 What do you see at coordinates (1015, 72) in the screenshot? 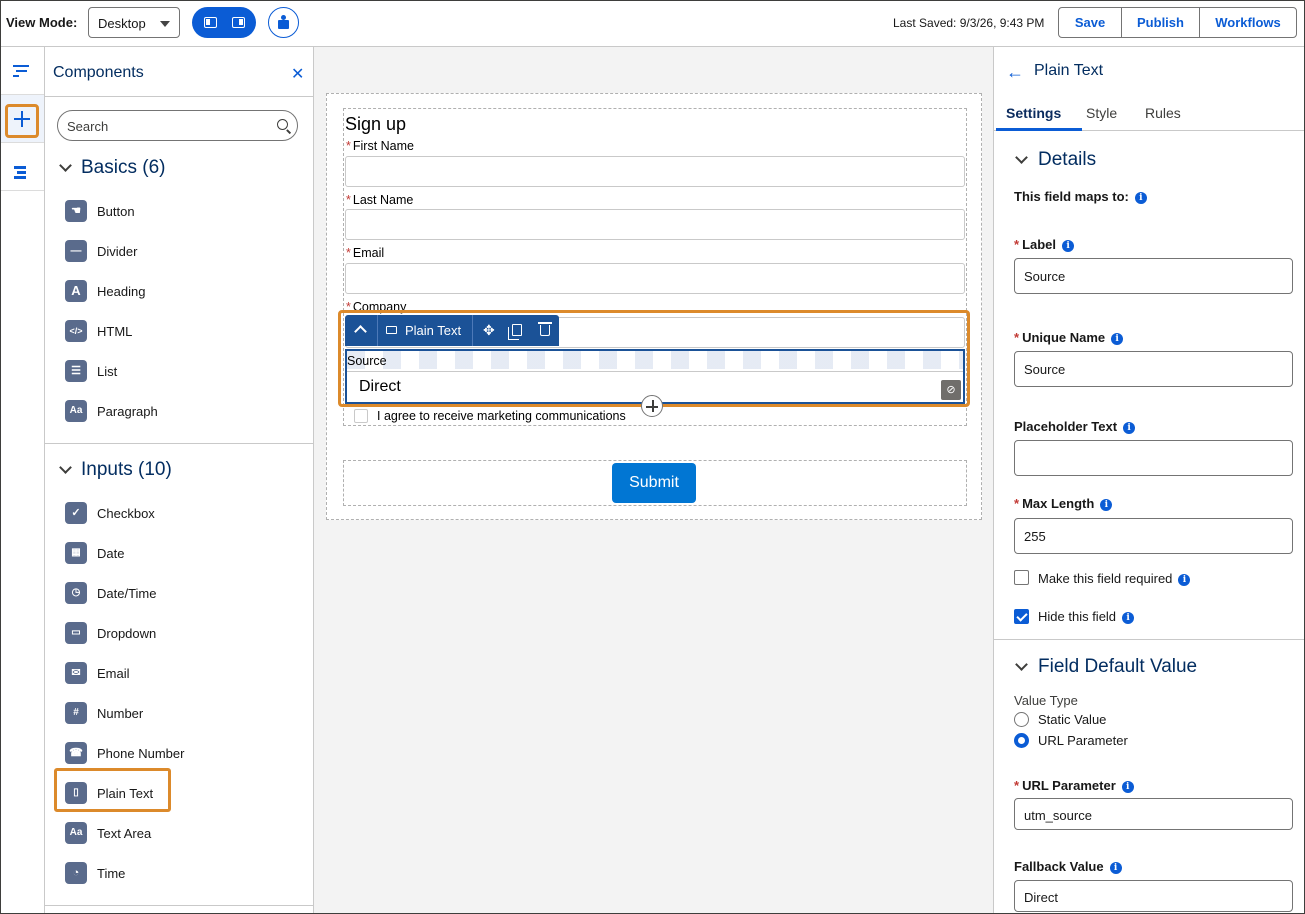
I see `back-arrow-icon: ←` at bounding box center [1015, 72].